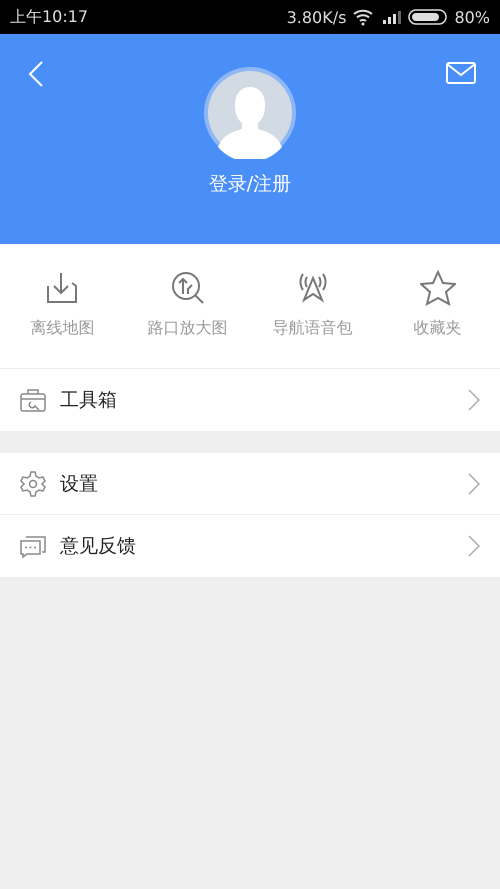  What do you see at coordinates (49, 17) in the screenshot?
I see `clock-time: 上午10:17` at bounding box center [49, 17].